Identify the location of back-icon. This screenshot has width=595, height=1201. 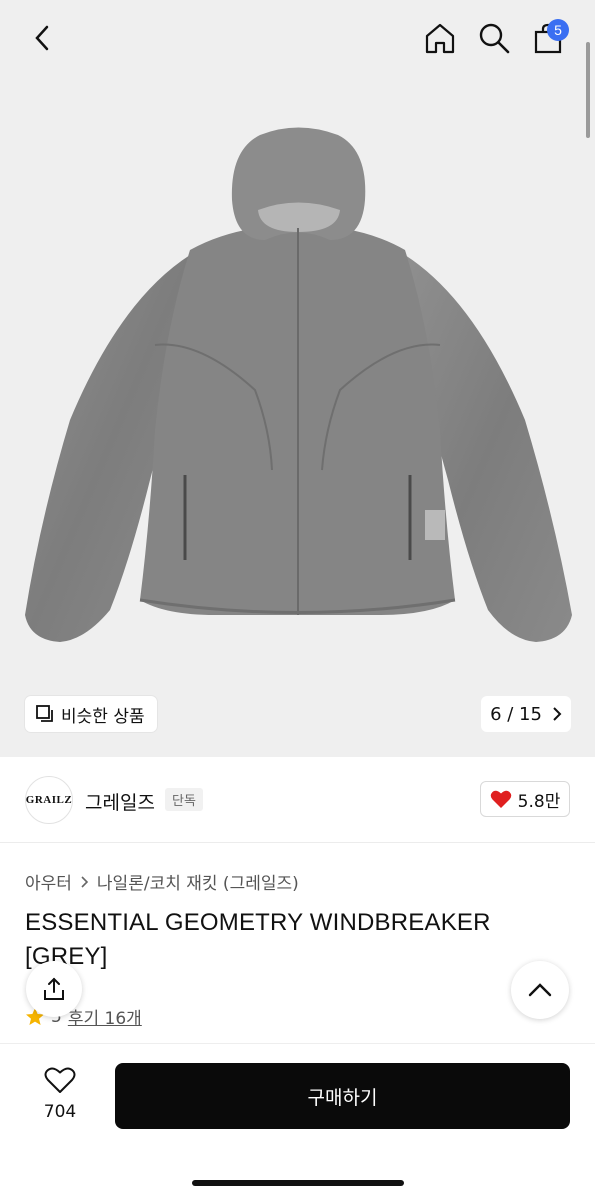
(42, 38).